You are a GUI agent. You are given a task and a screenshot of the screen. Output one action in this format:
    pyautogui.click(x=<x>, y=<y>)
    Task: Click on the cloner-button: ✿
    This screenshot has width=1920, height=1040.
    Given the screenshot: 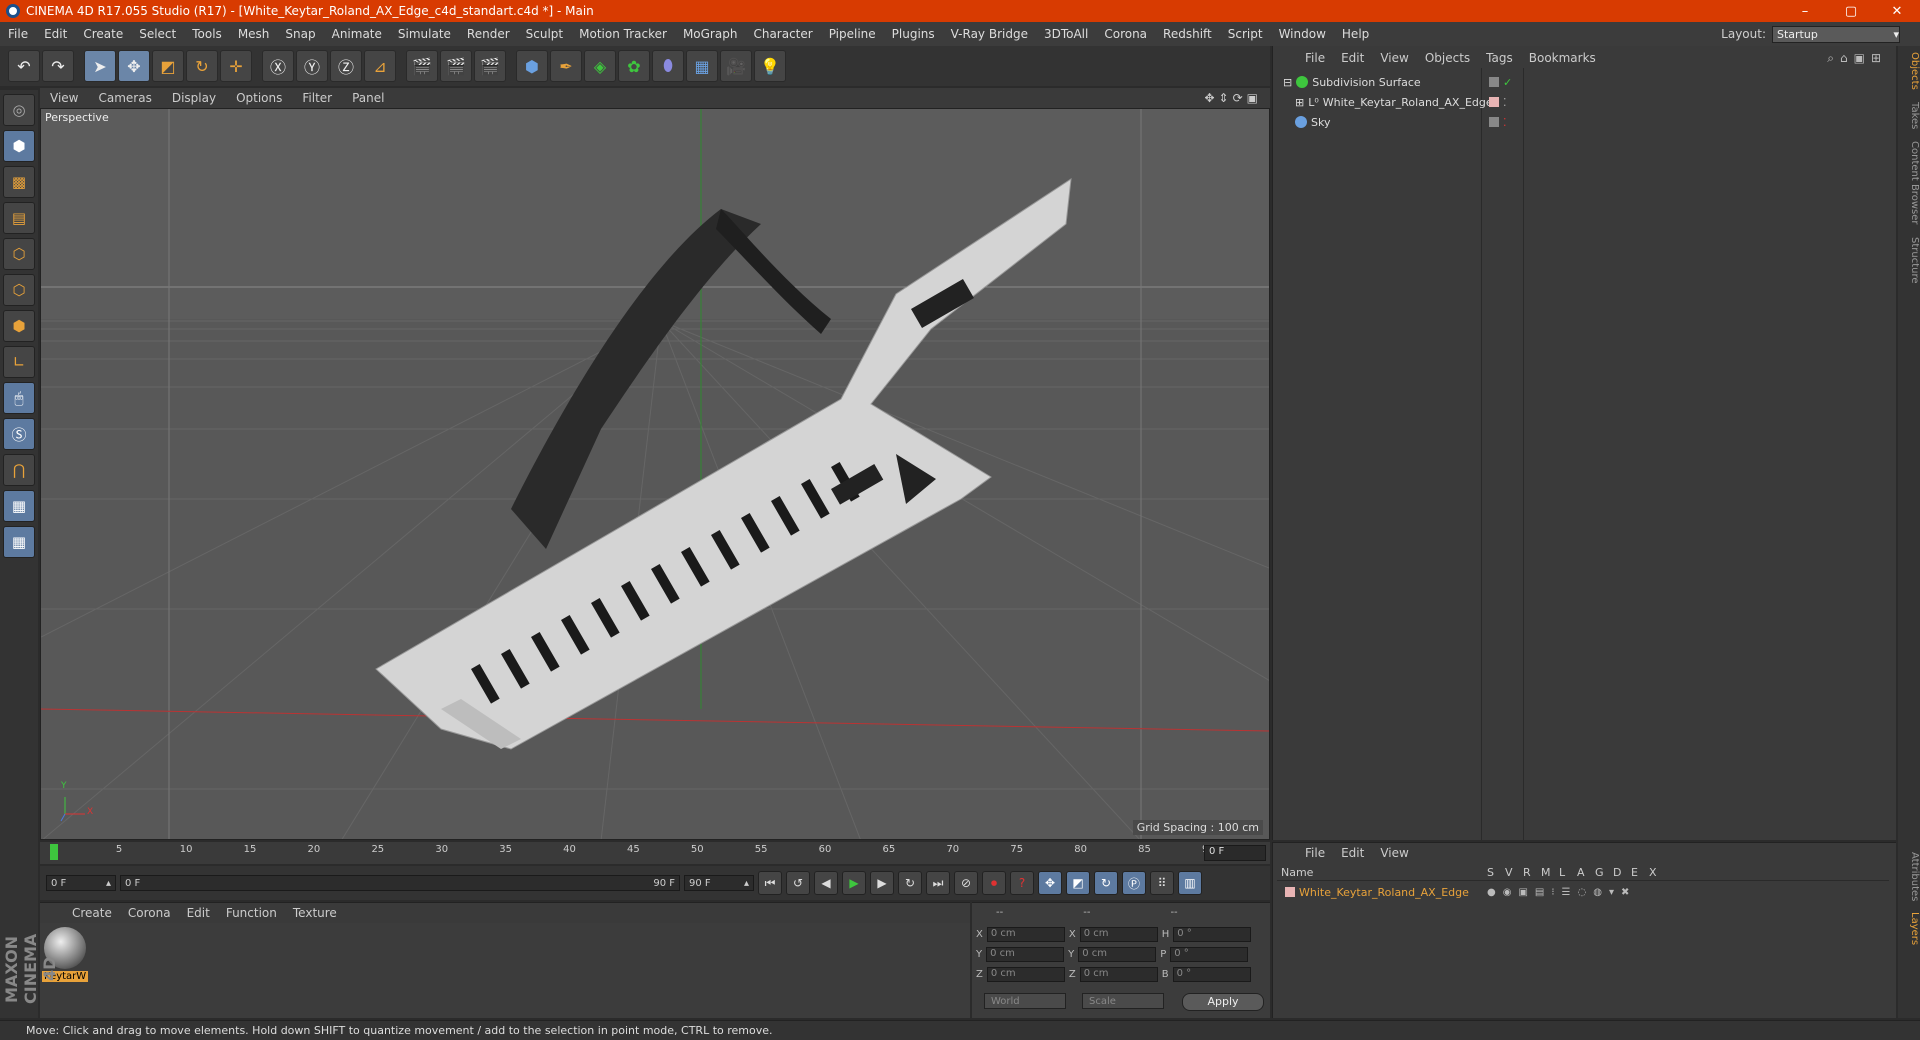 What is the action you would take?
    pyautogui.click(x=634, y=66)
    